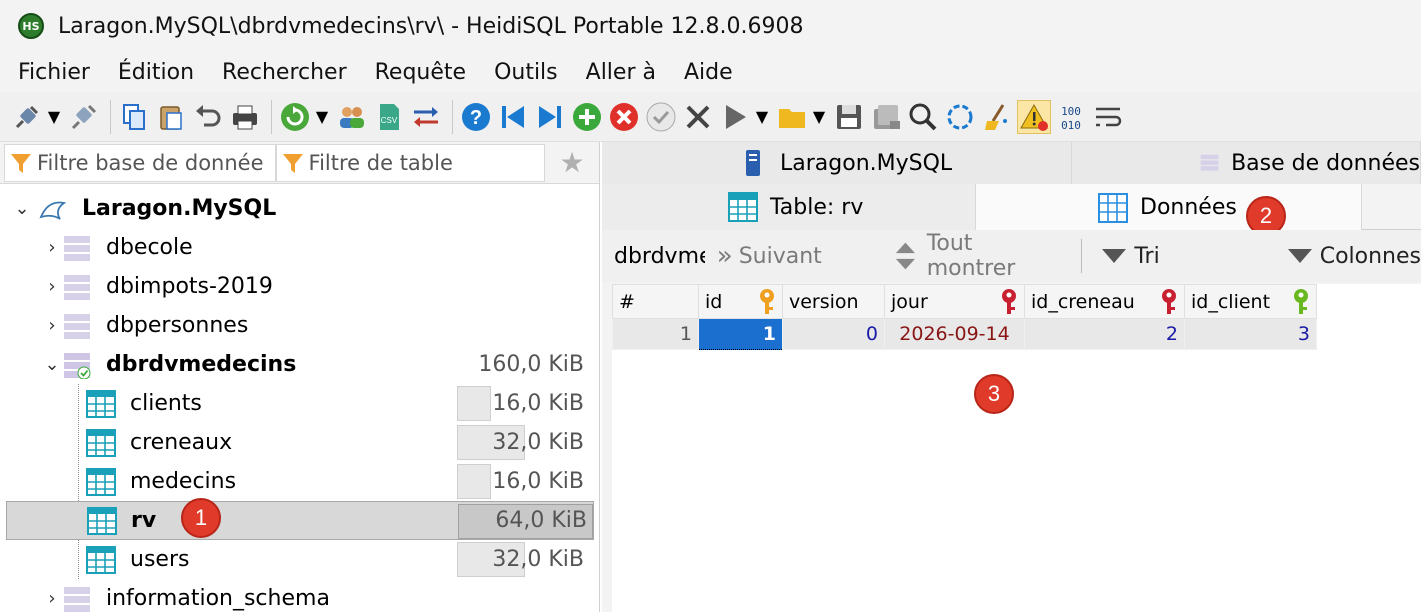 This screenshot has width=1421, height=612. Describe the element at coordinates (1246, 163) in the screenshot. I see `tab-database: Base de données` at that location.